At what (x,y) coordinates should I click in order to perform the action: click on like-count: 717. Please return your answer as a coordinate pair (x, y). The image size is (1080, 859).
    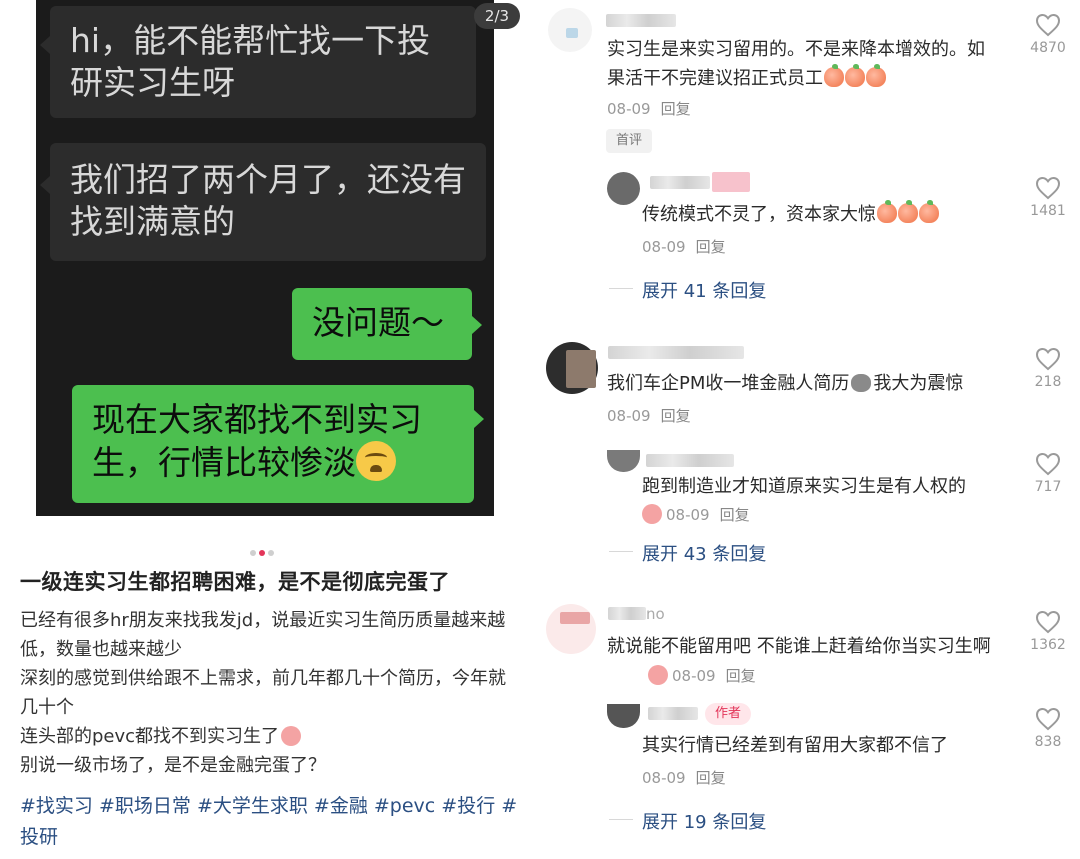
    Looking at the image, I should click on (1048, 487).